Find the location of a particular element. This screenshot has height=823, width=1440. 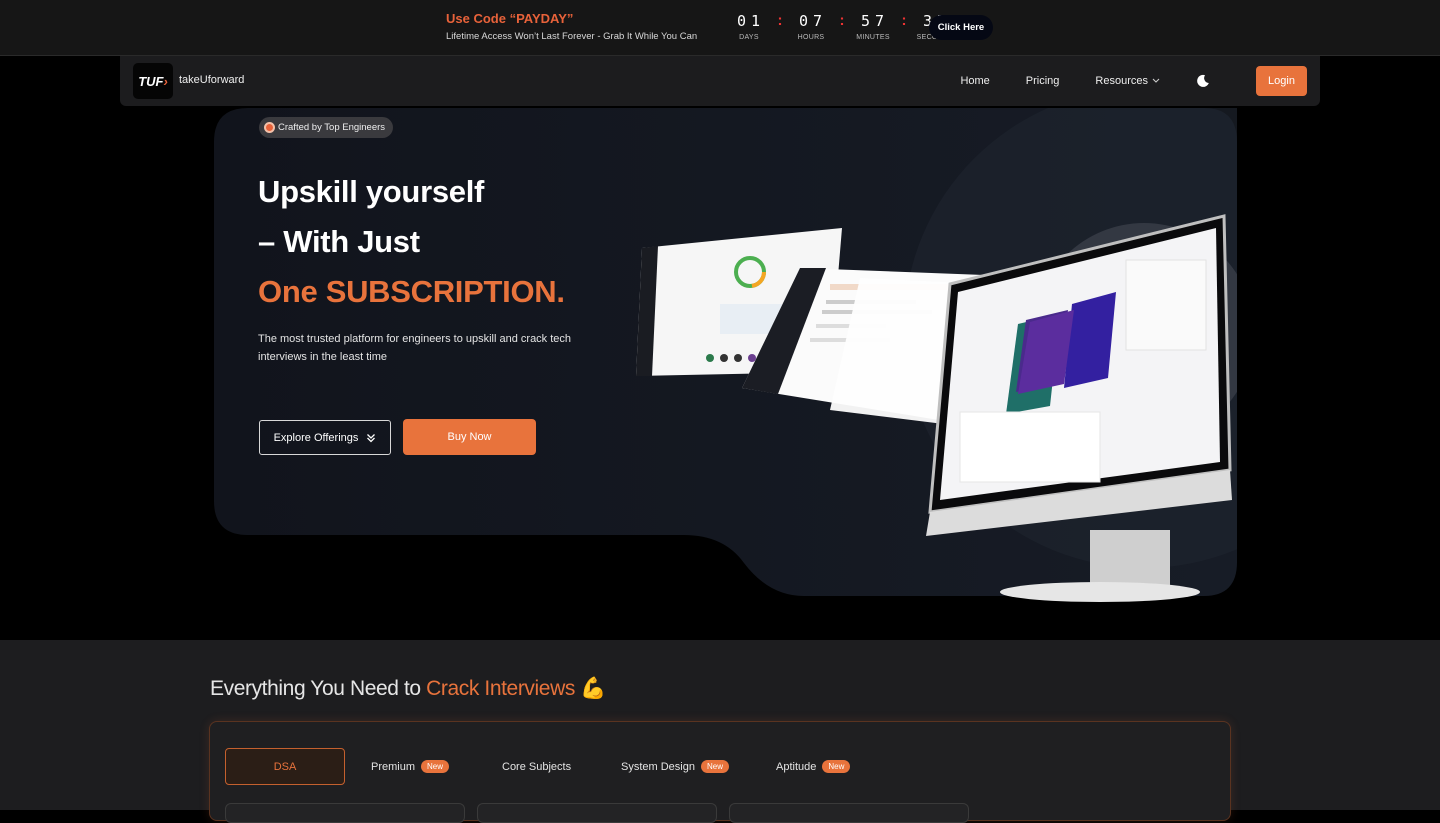

nav-links: Home Pricing Resources Login is located at coordinates (1140, 81).